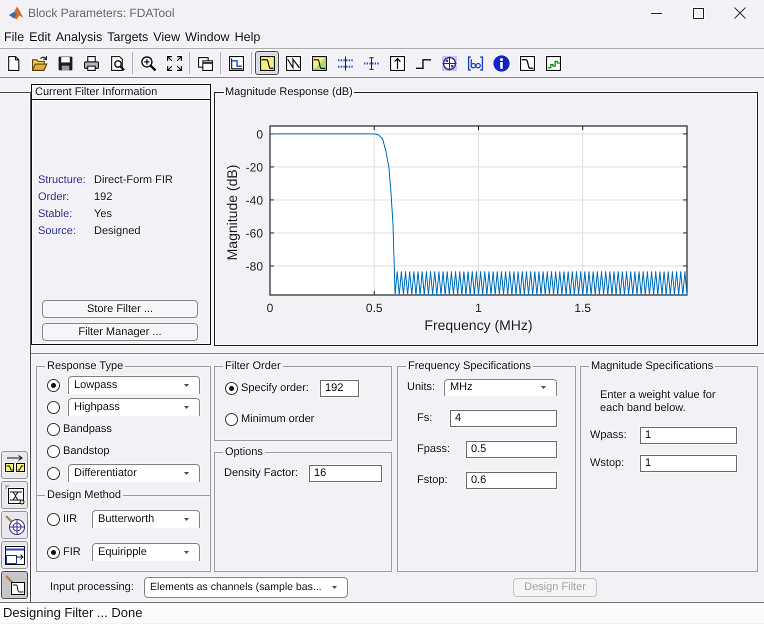  What do you see at coordinates (319, 63) in the screenshot?
I see `dual-plot-icon` at bounding box center [319, 63].